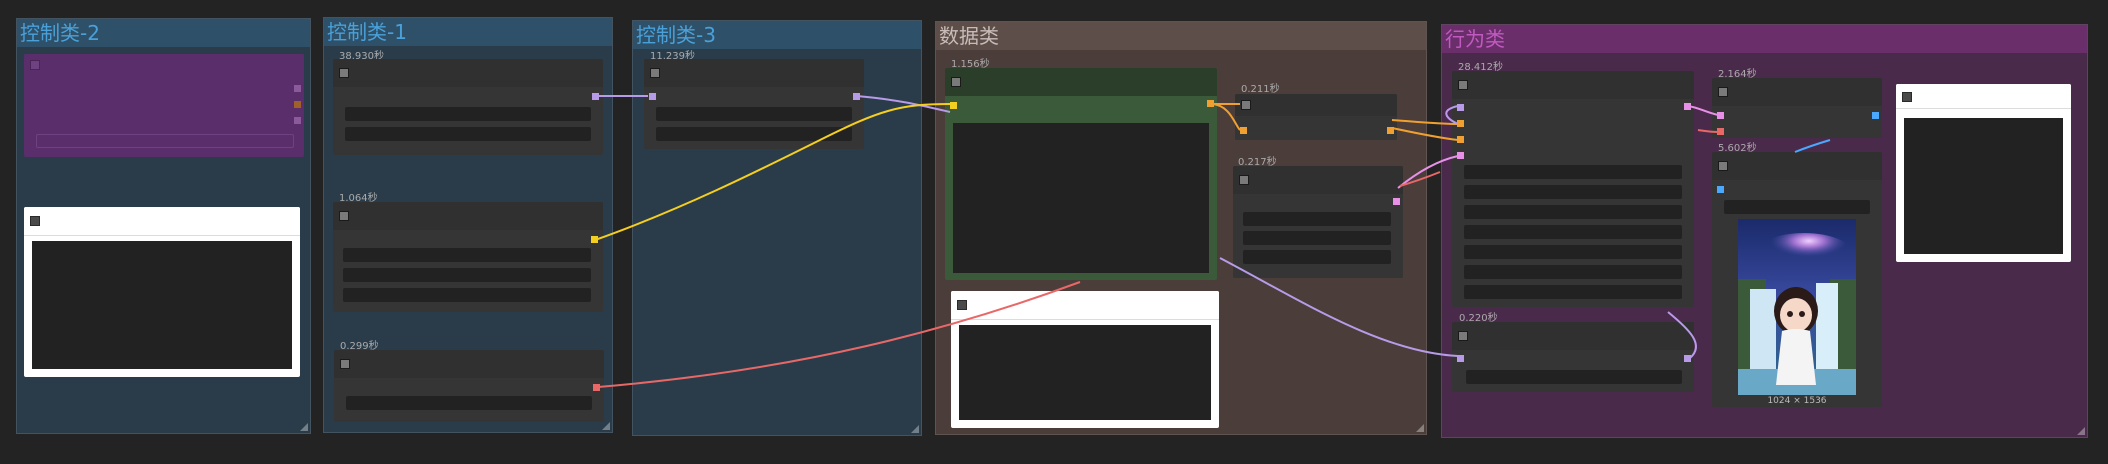 The image size is (2108, 464). Describe the element at coordinates (1181, 36) in the screenshot. I see `group-title: 数据类` at that location.